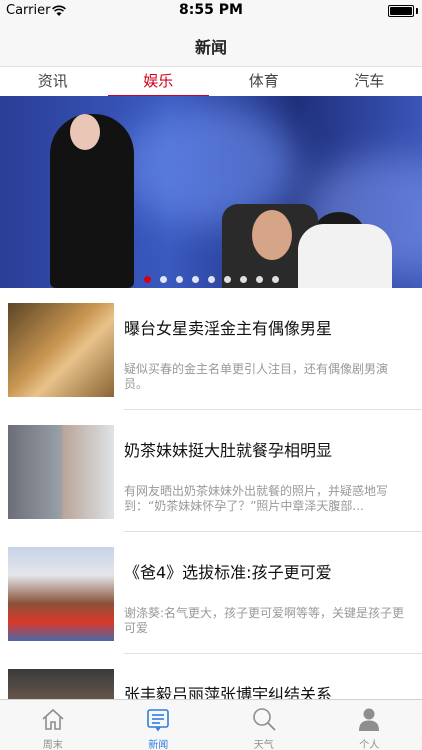  What do you see at coordinates (228, 450) in the screenshot?
I see `news-title: 奶茶妹妹挺大肚就餐孕相明显` at bounding box center [228, 450].